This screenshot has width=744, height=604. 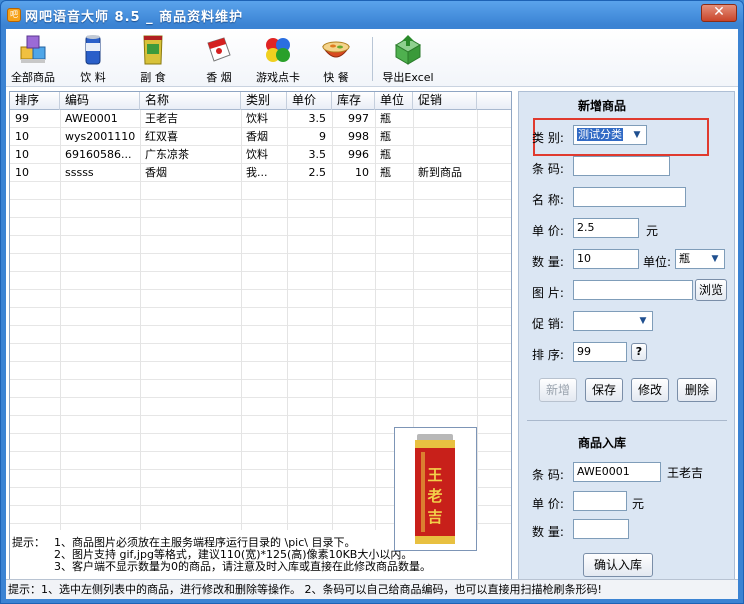 What do you see at coordinates (606, 228) in the screenshot?
I see `price-input: 2.5` at bounding box center [606, 228].